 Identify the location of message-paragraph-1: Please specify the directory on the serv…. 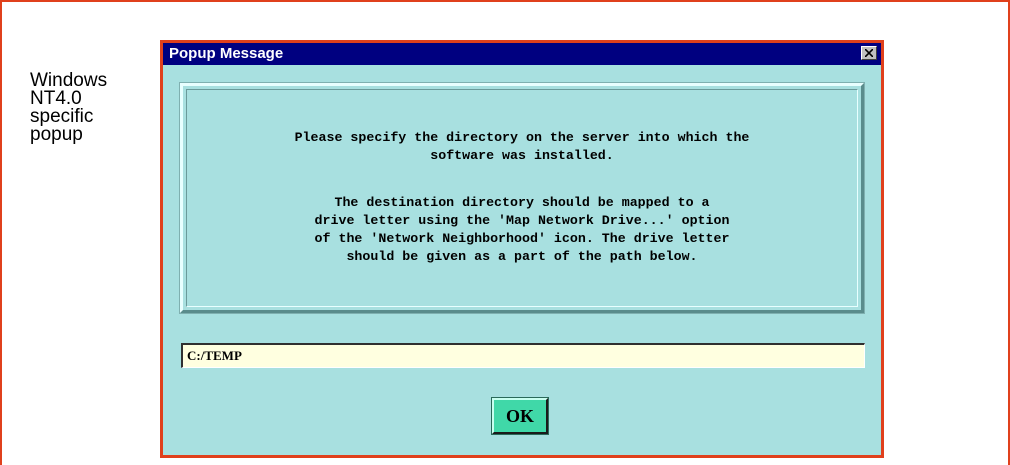
(522, 146).